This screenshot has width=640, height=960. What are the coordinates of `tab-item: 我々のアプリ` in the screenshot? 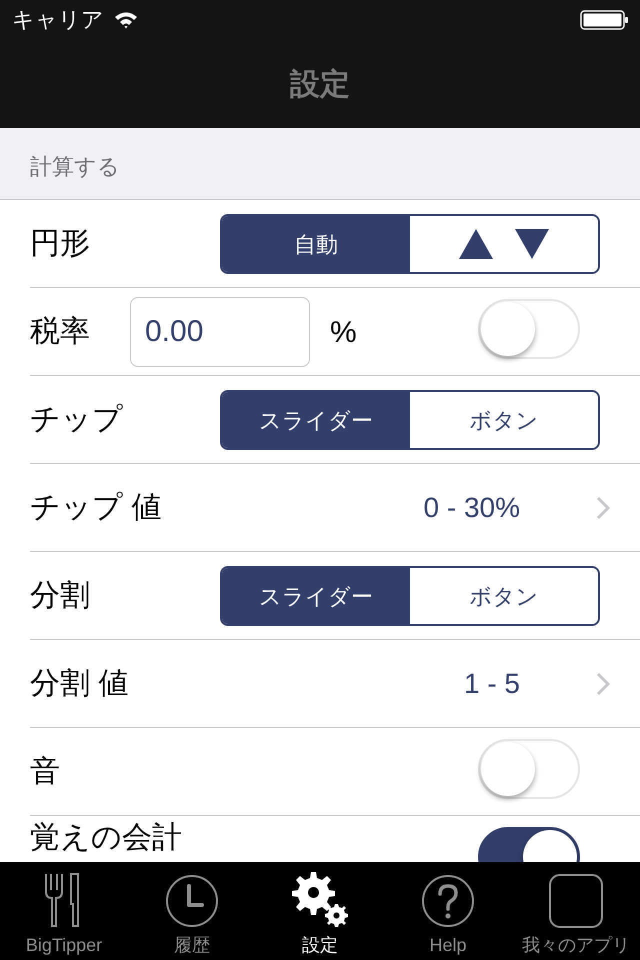 It's located at (576, 911).